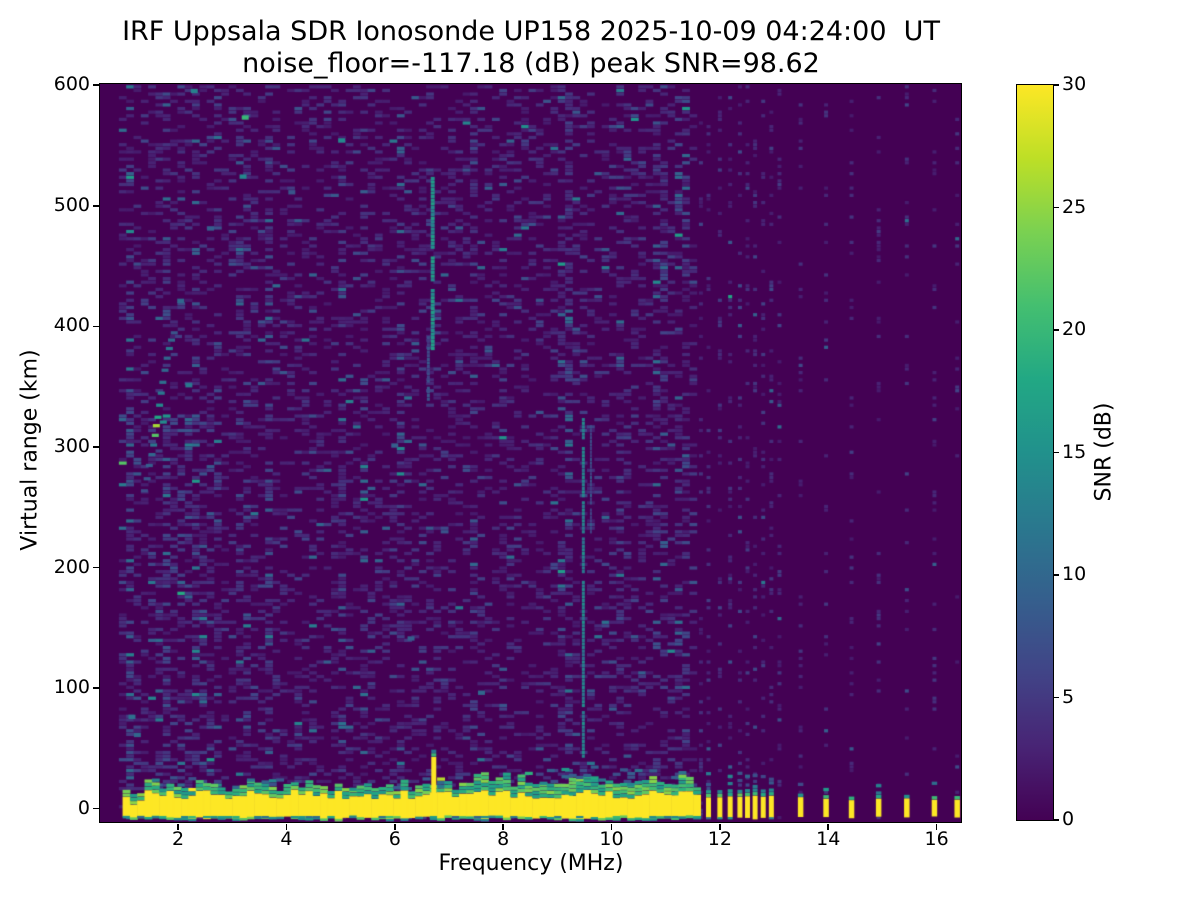 The height and width of the screenshot is (900, 1200). Describe the element at coordinates (611, 839) in the screenshot. I see `x-tick-label: 10` at that location.